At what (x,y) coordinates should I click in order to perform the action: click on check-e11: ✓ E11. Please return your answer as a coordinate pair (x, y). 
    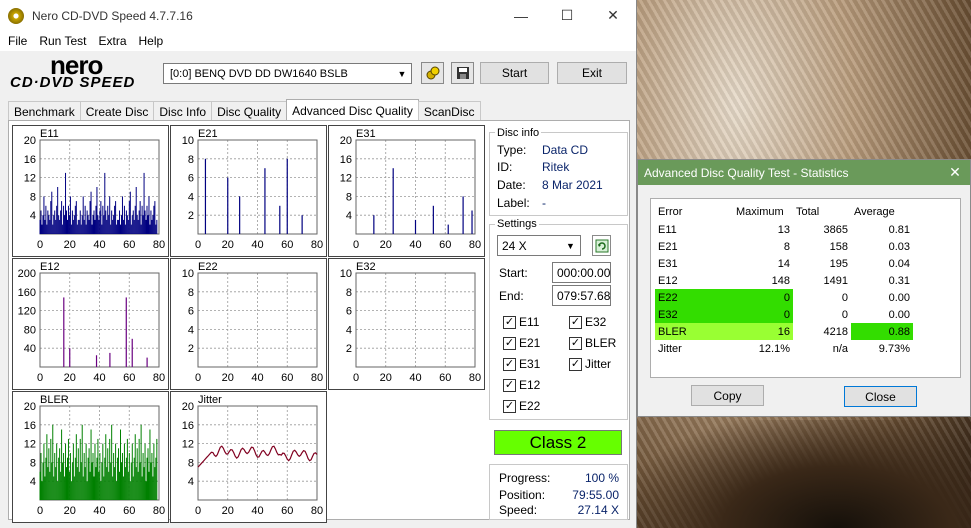
    Looking at the image, I should click on (521, 322).